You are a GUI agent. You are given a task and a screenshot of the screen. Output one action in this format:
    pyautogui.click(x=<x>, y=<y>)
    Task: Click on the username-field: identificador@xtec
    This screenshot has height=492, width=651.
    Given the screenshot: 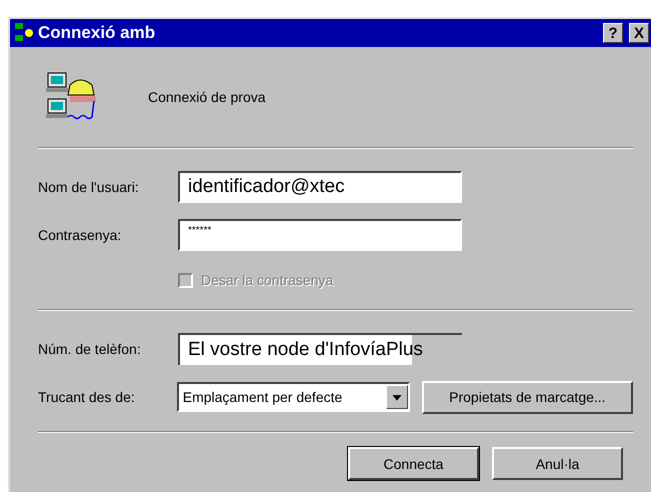 What is the action you would take?
    pyautogui.click(x=320, y=187)
    